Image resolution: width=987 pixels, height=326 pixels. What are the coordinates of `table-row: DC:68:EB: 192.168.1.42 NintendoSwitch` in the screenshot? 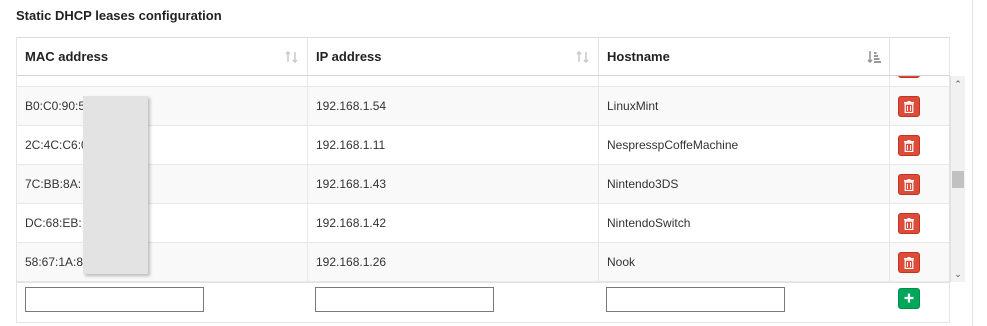 It's located at (483, 223).